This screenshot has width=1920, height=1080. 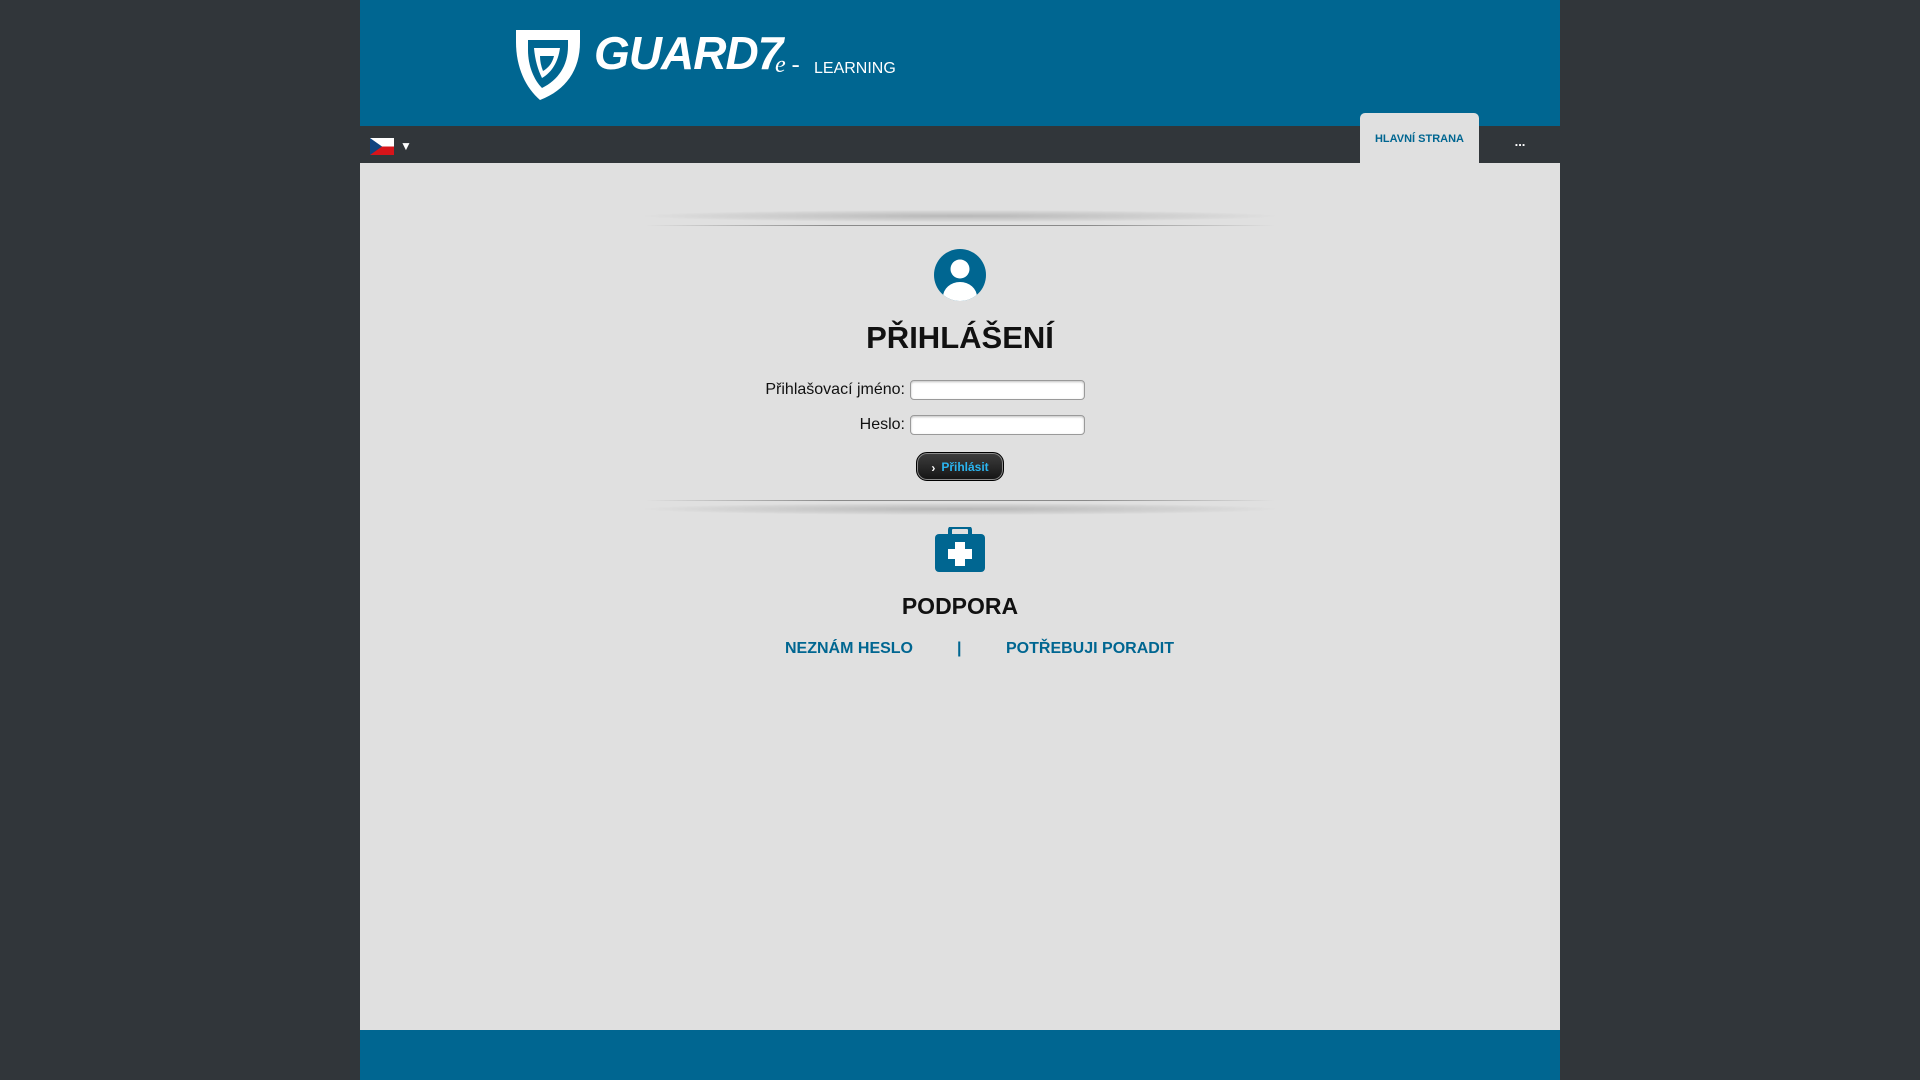 I want to click on forgot-password-link: NEZNÁM HESLO, so click(x=849, y=649).